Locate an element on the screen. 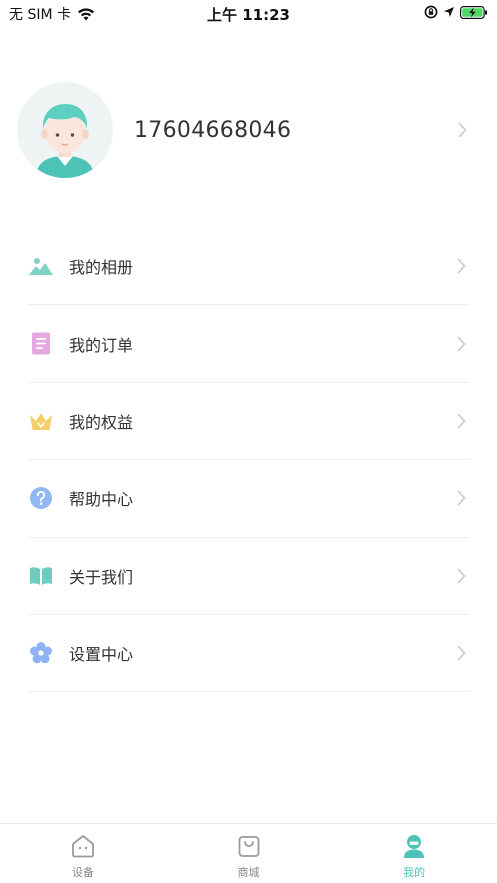 The width and height of the screenshot is (497, 883). home-device-icon is located at coordinates (82, 846).